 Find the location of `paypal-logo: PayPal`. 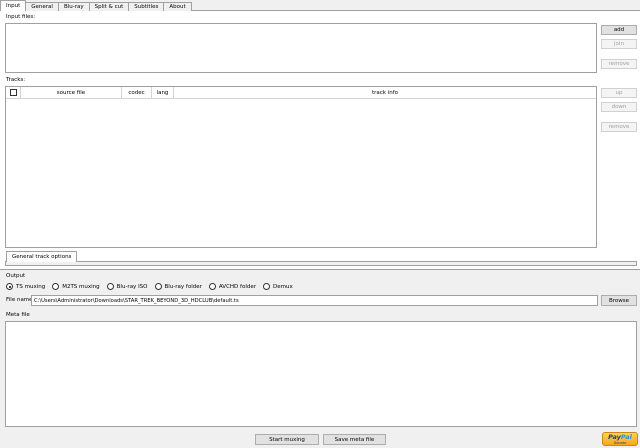

paypal-logo: PayPal is located at coordinates (620, 436).